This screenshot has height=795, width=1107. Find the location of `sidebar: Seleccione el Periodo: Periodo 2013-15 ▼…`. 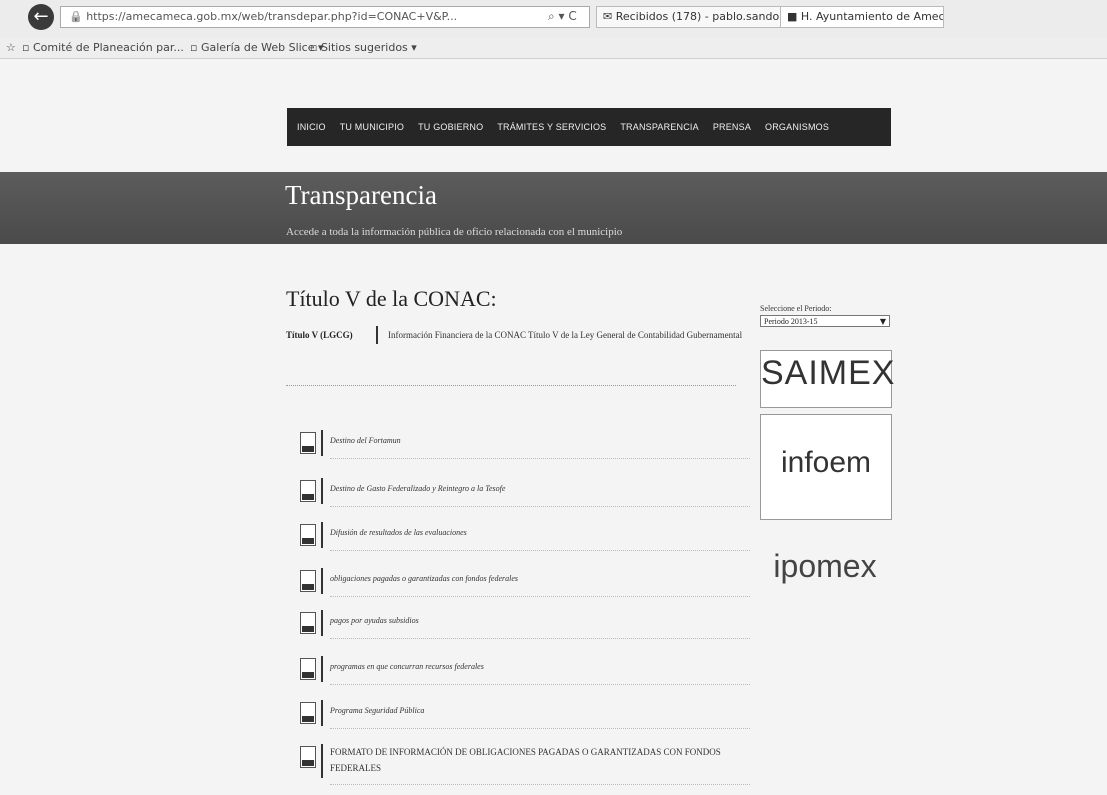

sidebar: Seleccione el Periodo: Periodo 2013-15 ▼… is located at coordinates (827, 444).